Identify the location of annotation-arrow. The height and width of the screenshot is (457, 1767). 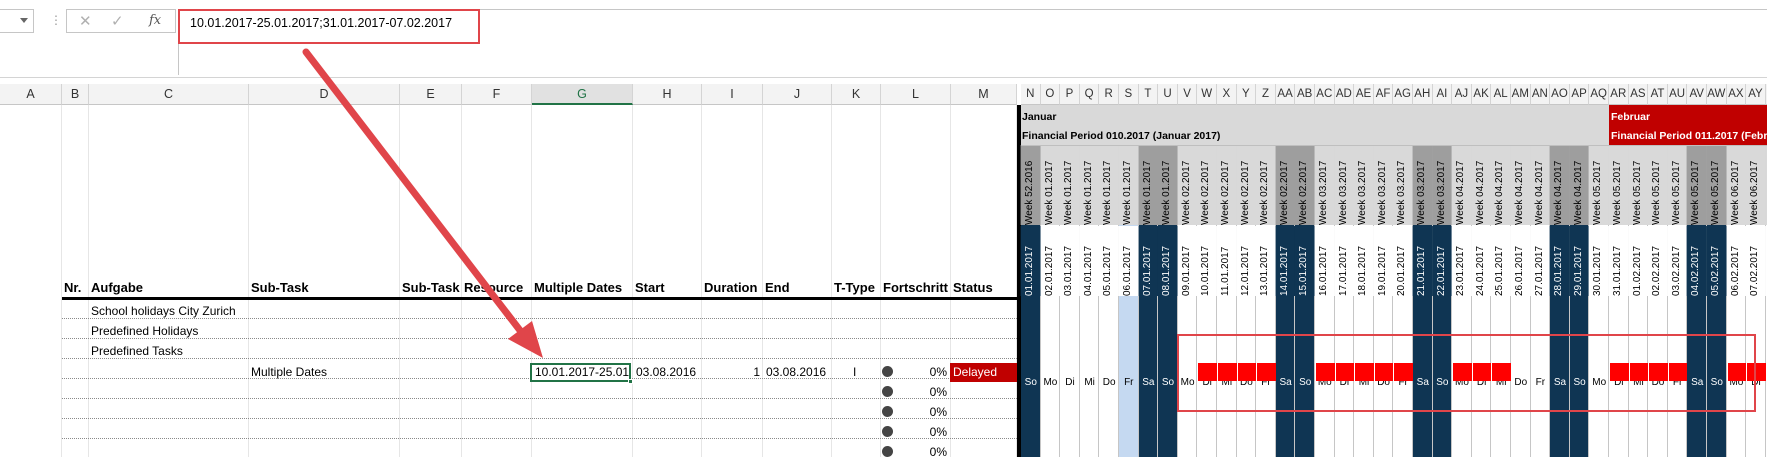
(422, 203).